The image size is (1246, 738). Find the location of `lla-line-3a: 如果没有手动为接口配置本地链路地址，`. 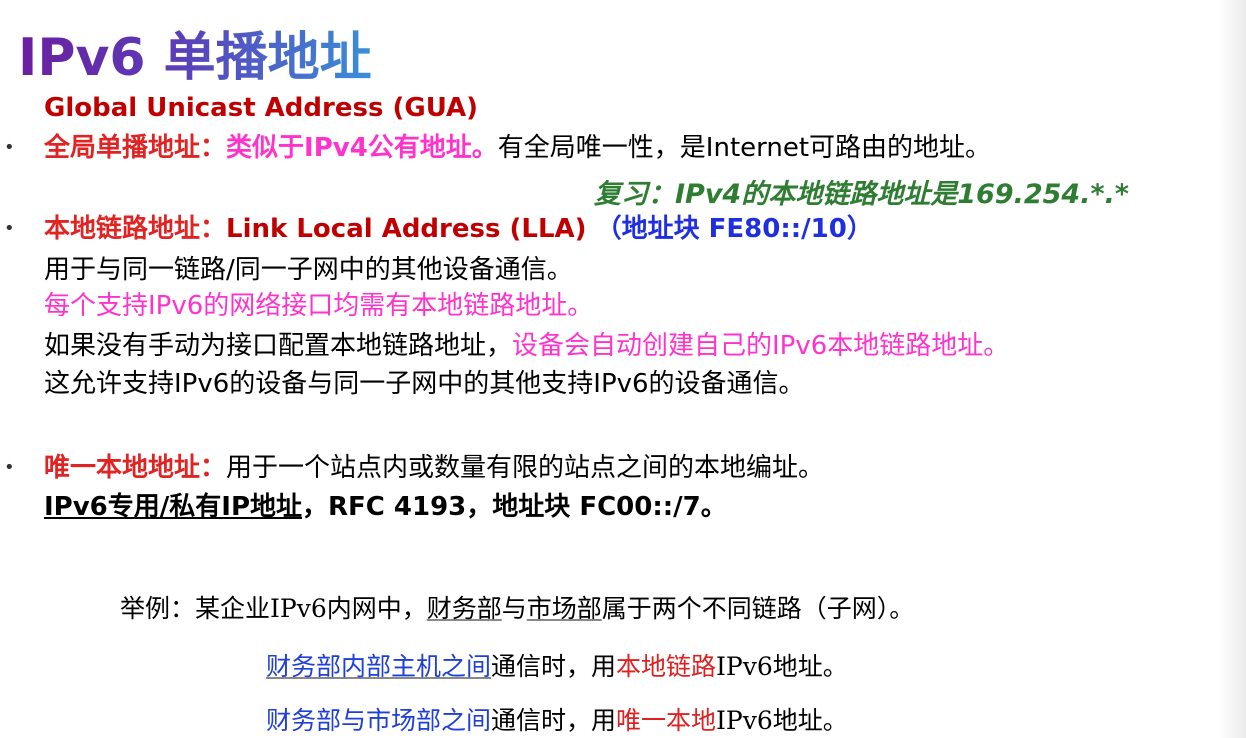

lla-line-3a: 如果没有手动为接口配置本地链路地址， is located at coordinates (278, 346).